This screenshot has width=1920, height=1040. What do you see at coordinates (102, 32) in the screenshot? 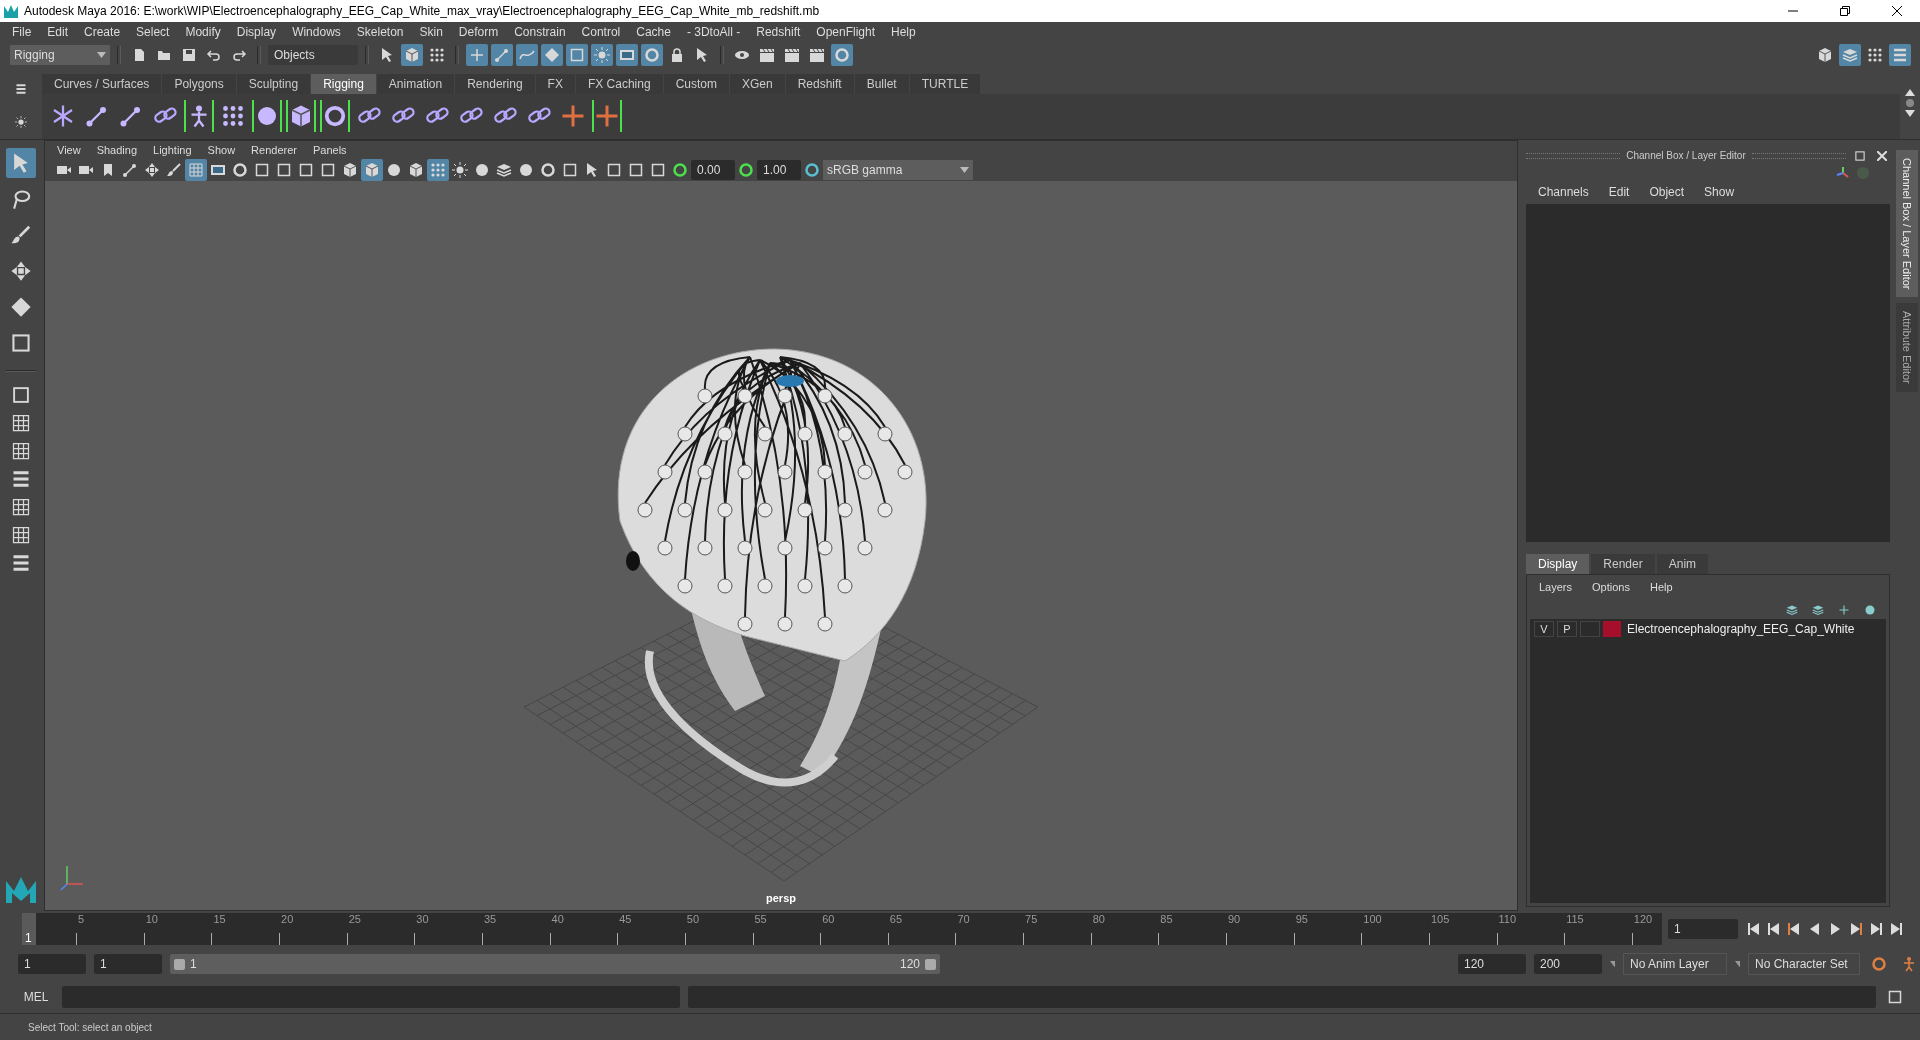
I see `menu-item: Create` at bounding box center [102, 32].